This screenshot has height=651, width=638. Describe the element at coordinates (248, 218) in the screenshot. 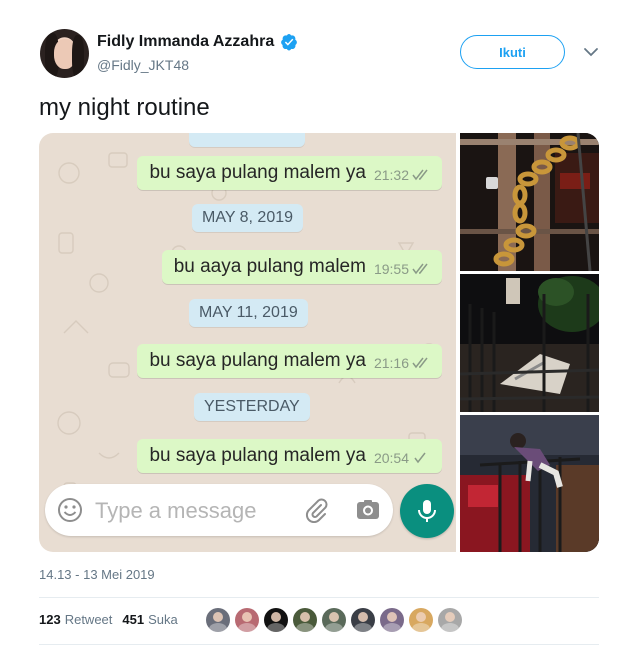

I see `date-separator: MAY 8, 2019` at that location.